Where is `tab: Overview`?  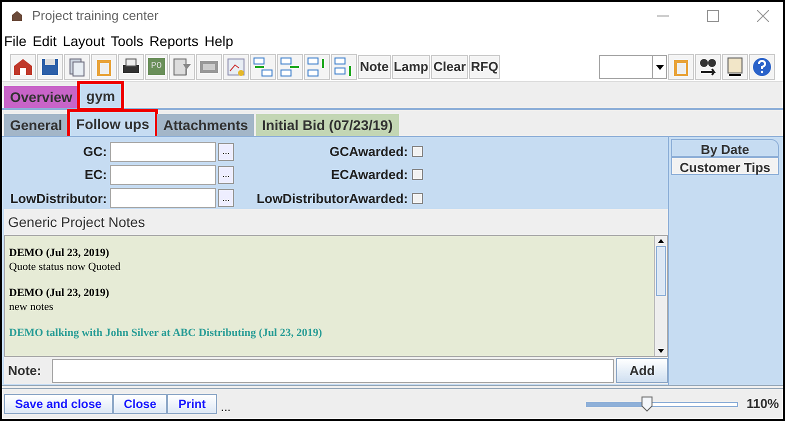 tab: Overview is located at coordinates (41, 97).